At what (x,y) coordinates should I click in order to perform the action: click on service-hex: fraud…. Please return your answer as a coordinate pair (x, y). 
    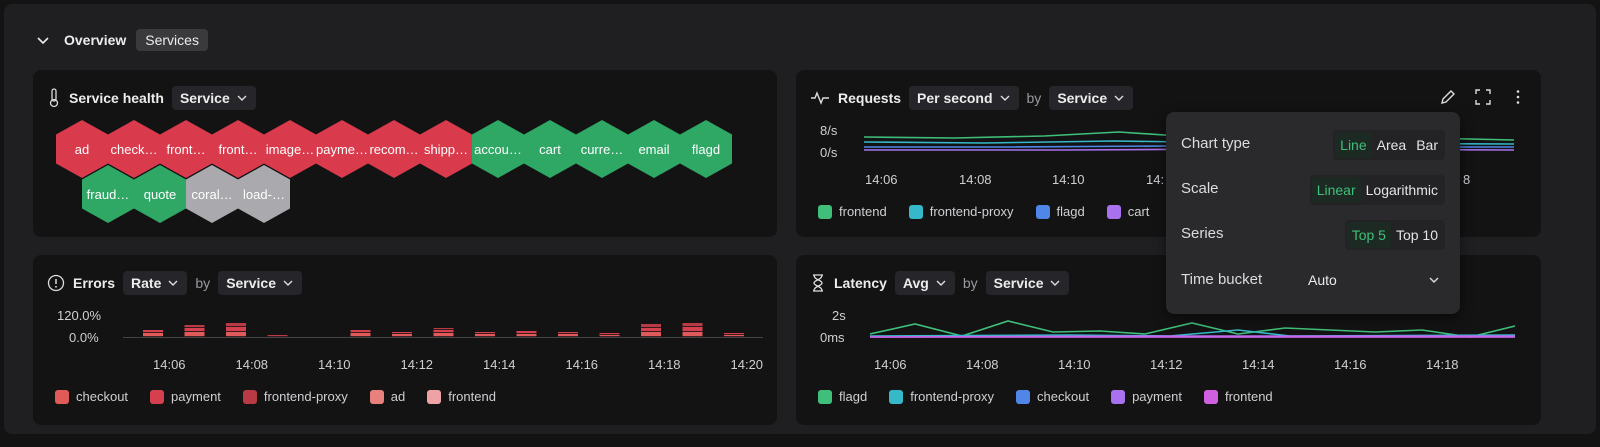
    Looking at the image, I should click on (108, 194).